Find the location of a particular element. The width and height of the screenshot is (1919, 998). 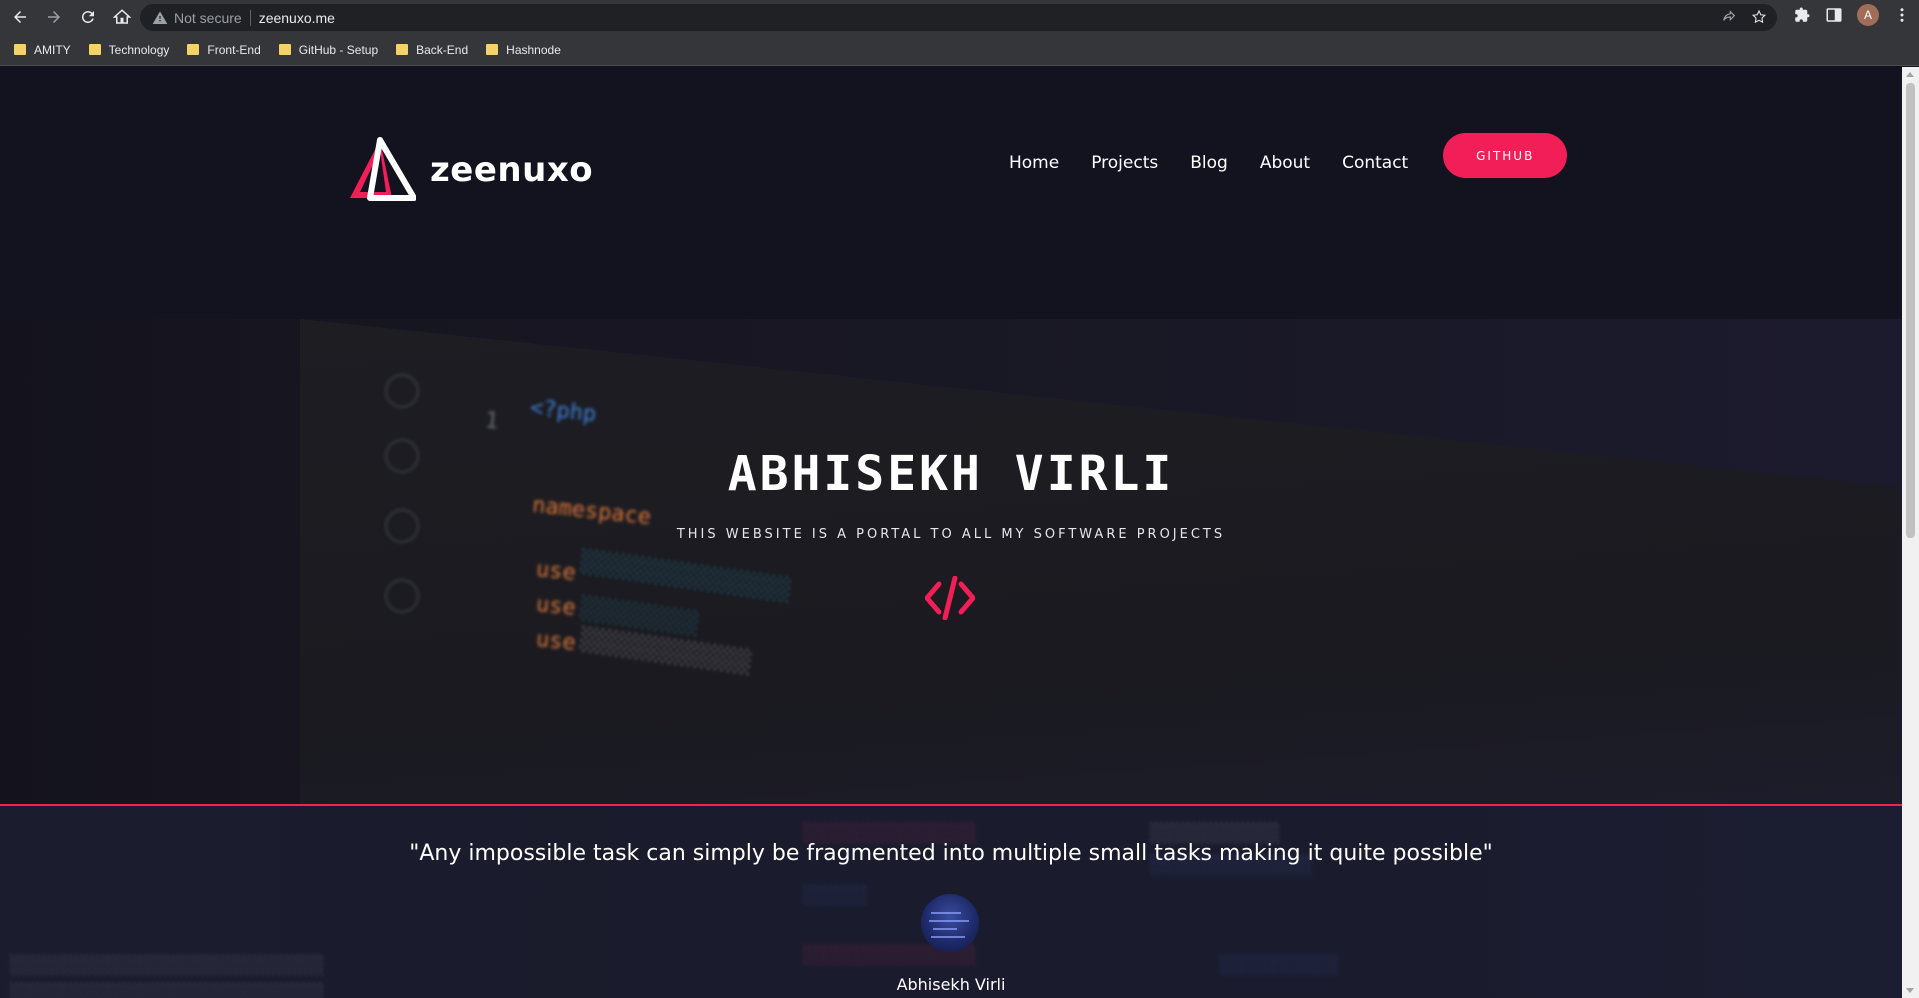

bookmark-label: Back-End is located at coordinates (442, 49).